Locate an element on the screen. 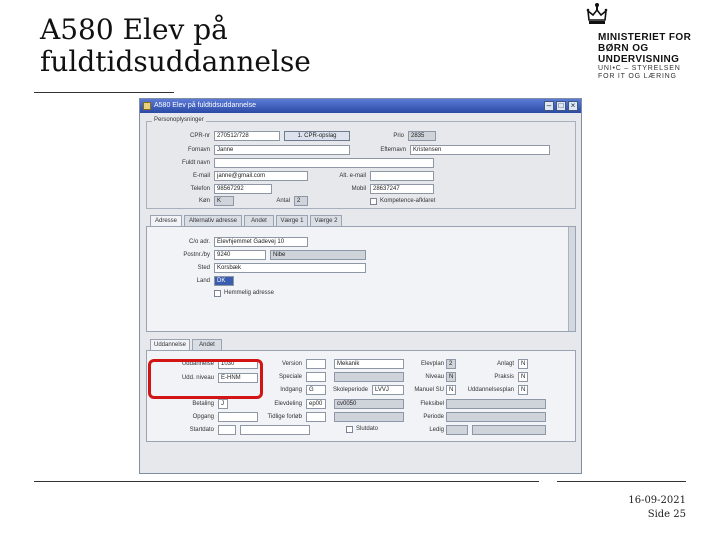 The height and width of the screenshot is (540, 720). slide-date: 16-09-2021 is located at coordinates (657, 500).